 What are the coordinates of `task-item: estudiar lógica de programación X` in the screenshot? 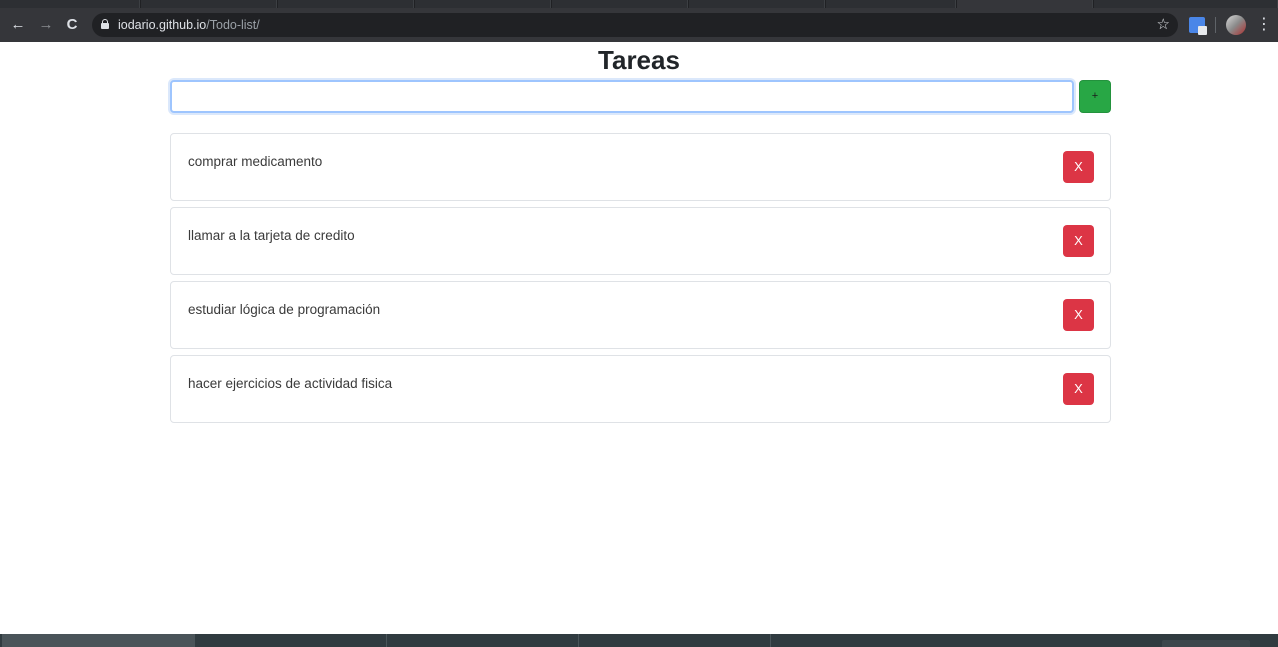 It's located at (640, 315).